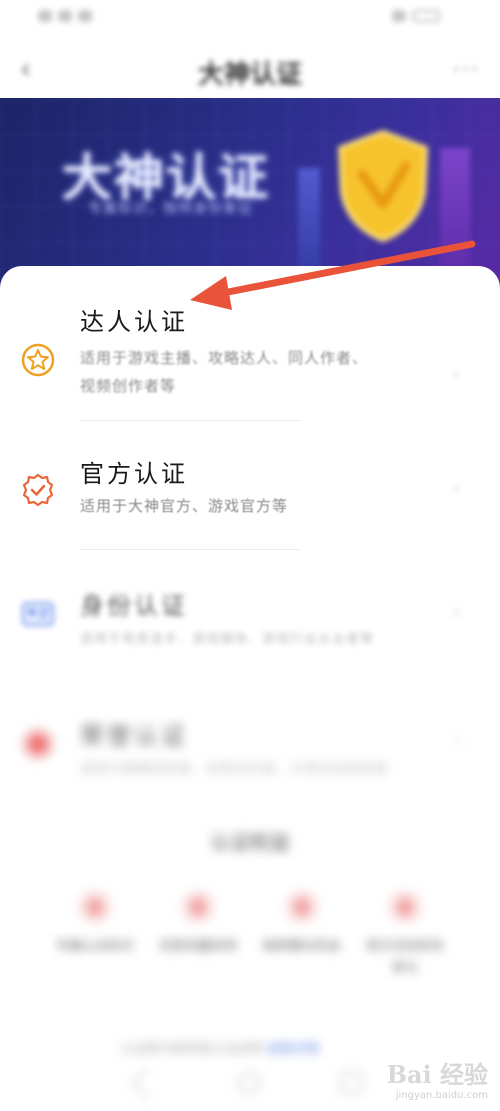 The width and height of the screenshot is (500, 1111). What do you see at coordinates (38, 614) in the screenshot?
I see `id-card-icon` at bounding box center [38, 614].